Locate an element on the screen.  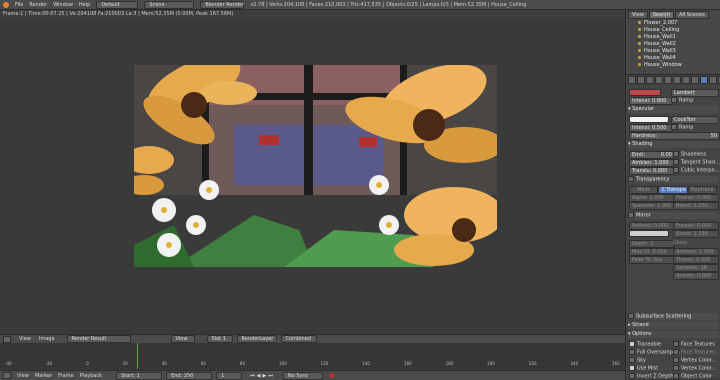
constraints-icon is located at coordinates (677, 80).